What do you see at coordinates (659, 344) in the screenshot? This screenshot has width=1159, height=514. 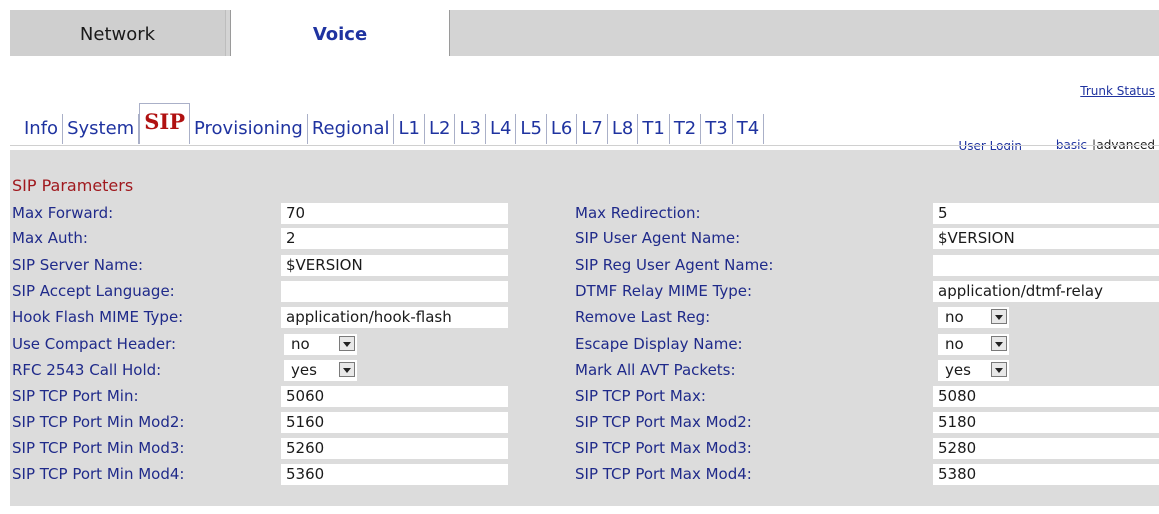 I see `escape-display-name-label: Escape Display Name:` at bounding box center [659, 344].